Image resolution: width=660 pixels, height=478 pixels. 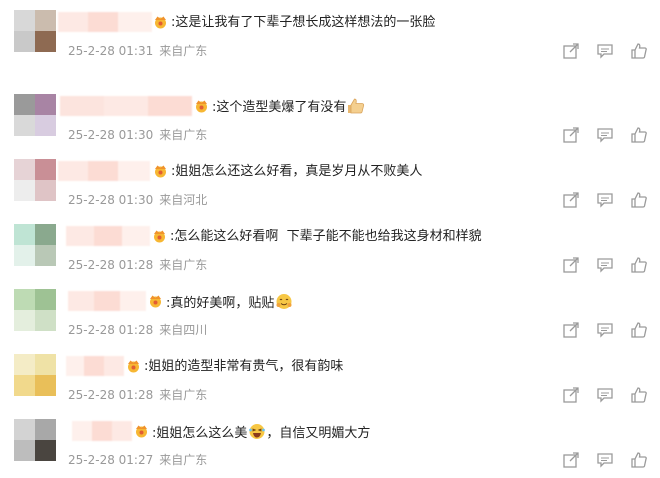 What do you see at coordinates (356, 106) in the screenshot?
I see `thumbs-up-emoji-icon` at bounding box center [356, 106].